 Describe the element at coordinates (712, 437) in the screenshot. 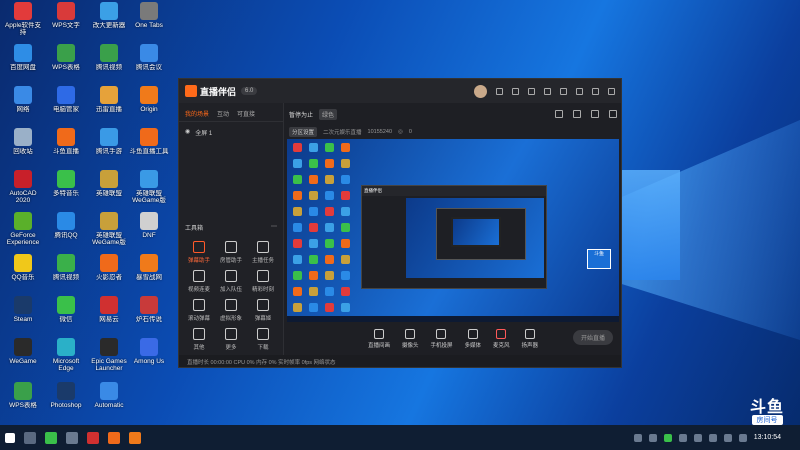

I see `network-icon` at that location.